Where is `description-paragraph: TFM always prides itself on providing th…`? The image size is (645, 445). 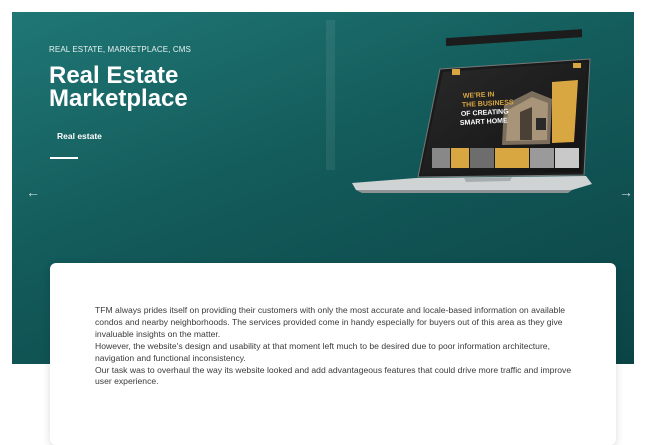 description-paragraph: TFM always prides itself on providing th… is located at coordinates (330, 322).